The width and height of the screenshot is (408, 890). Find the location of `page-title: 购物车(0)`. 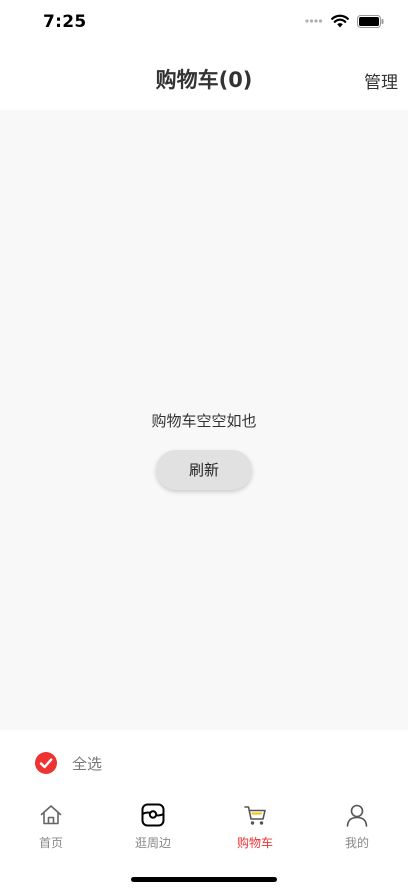

page-title: 购物车(0) is located at coordinates (204, 80).